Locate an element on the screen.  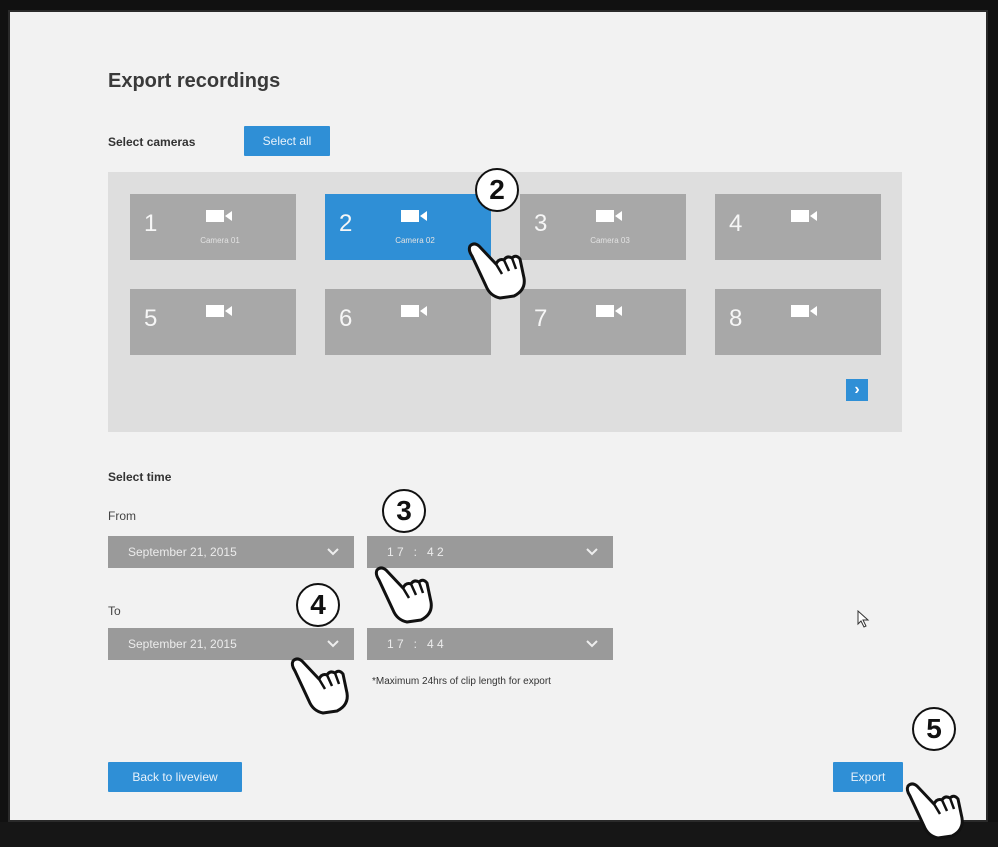
to-label: To is located at coordinates (114, 611).